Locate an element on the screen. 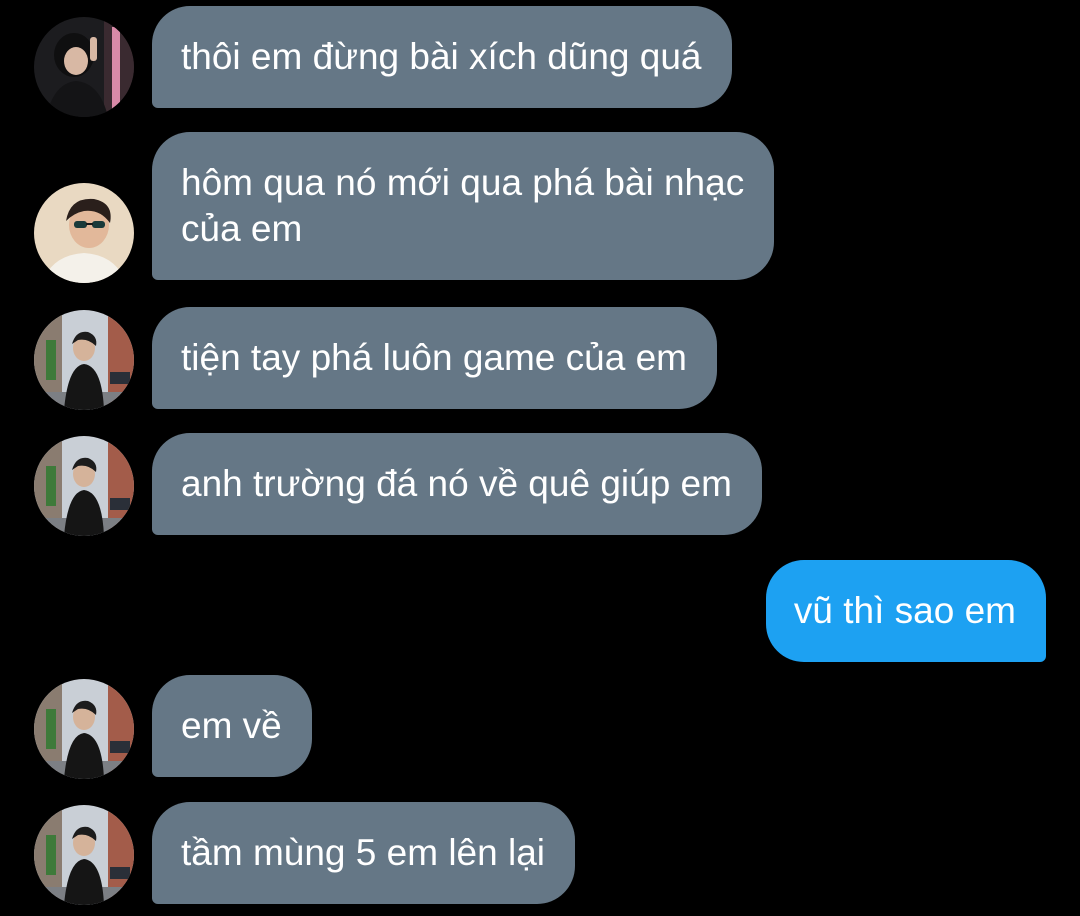  incoming-message-bubble: em về is located at coordinates (232, 726).